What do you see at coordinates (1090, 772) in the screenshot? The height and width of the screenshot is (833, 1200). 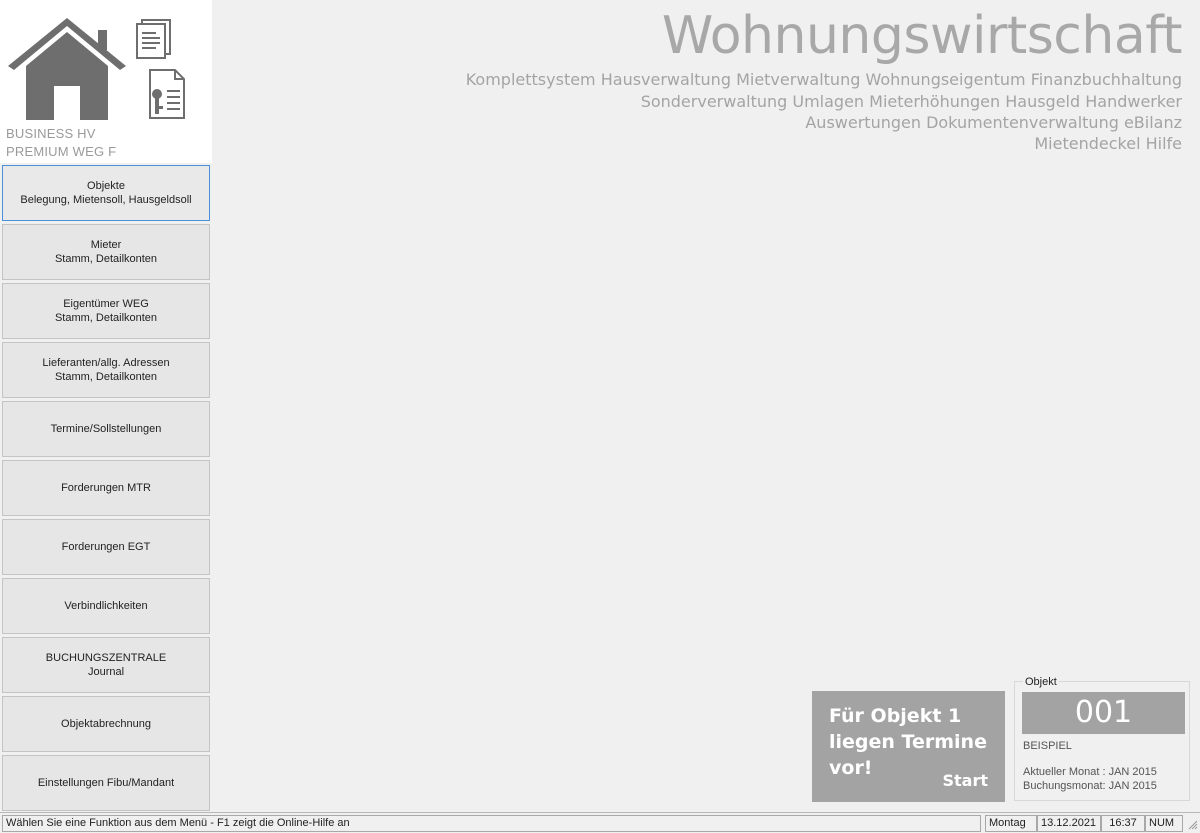 I see `current-month: Aktueller Monat : JAN 2015` at bounding box center [1090, 772].